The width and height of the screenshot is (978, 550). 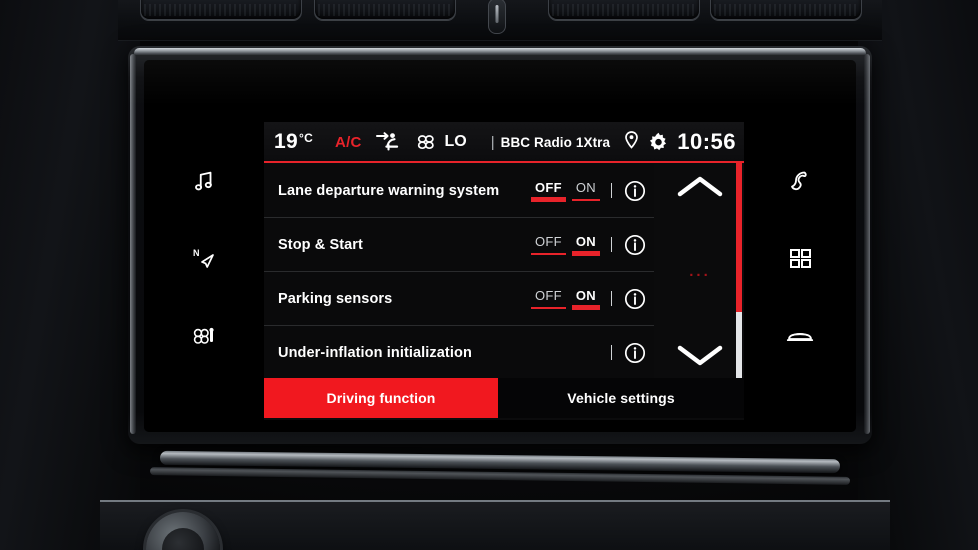 What do you see at coordinates (306, 138) in the screenshot?
I see `temperature-unit: °C` at bounding box center [306, 138].